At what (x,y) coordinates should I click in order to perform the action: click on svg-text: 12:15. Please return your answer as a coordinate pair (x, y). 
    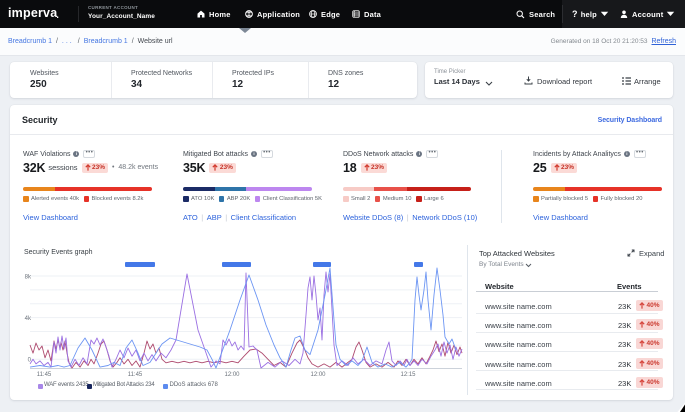
    Looking at the image, I should click on (408, 375).